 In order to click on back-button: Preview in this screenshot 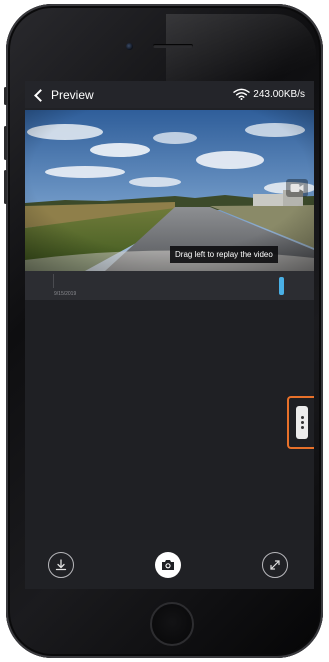, I will do `click(64, 95)`.